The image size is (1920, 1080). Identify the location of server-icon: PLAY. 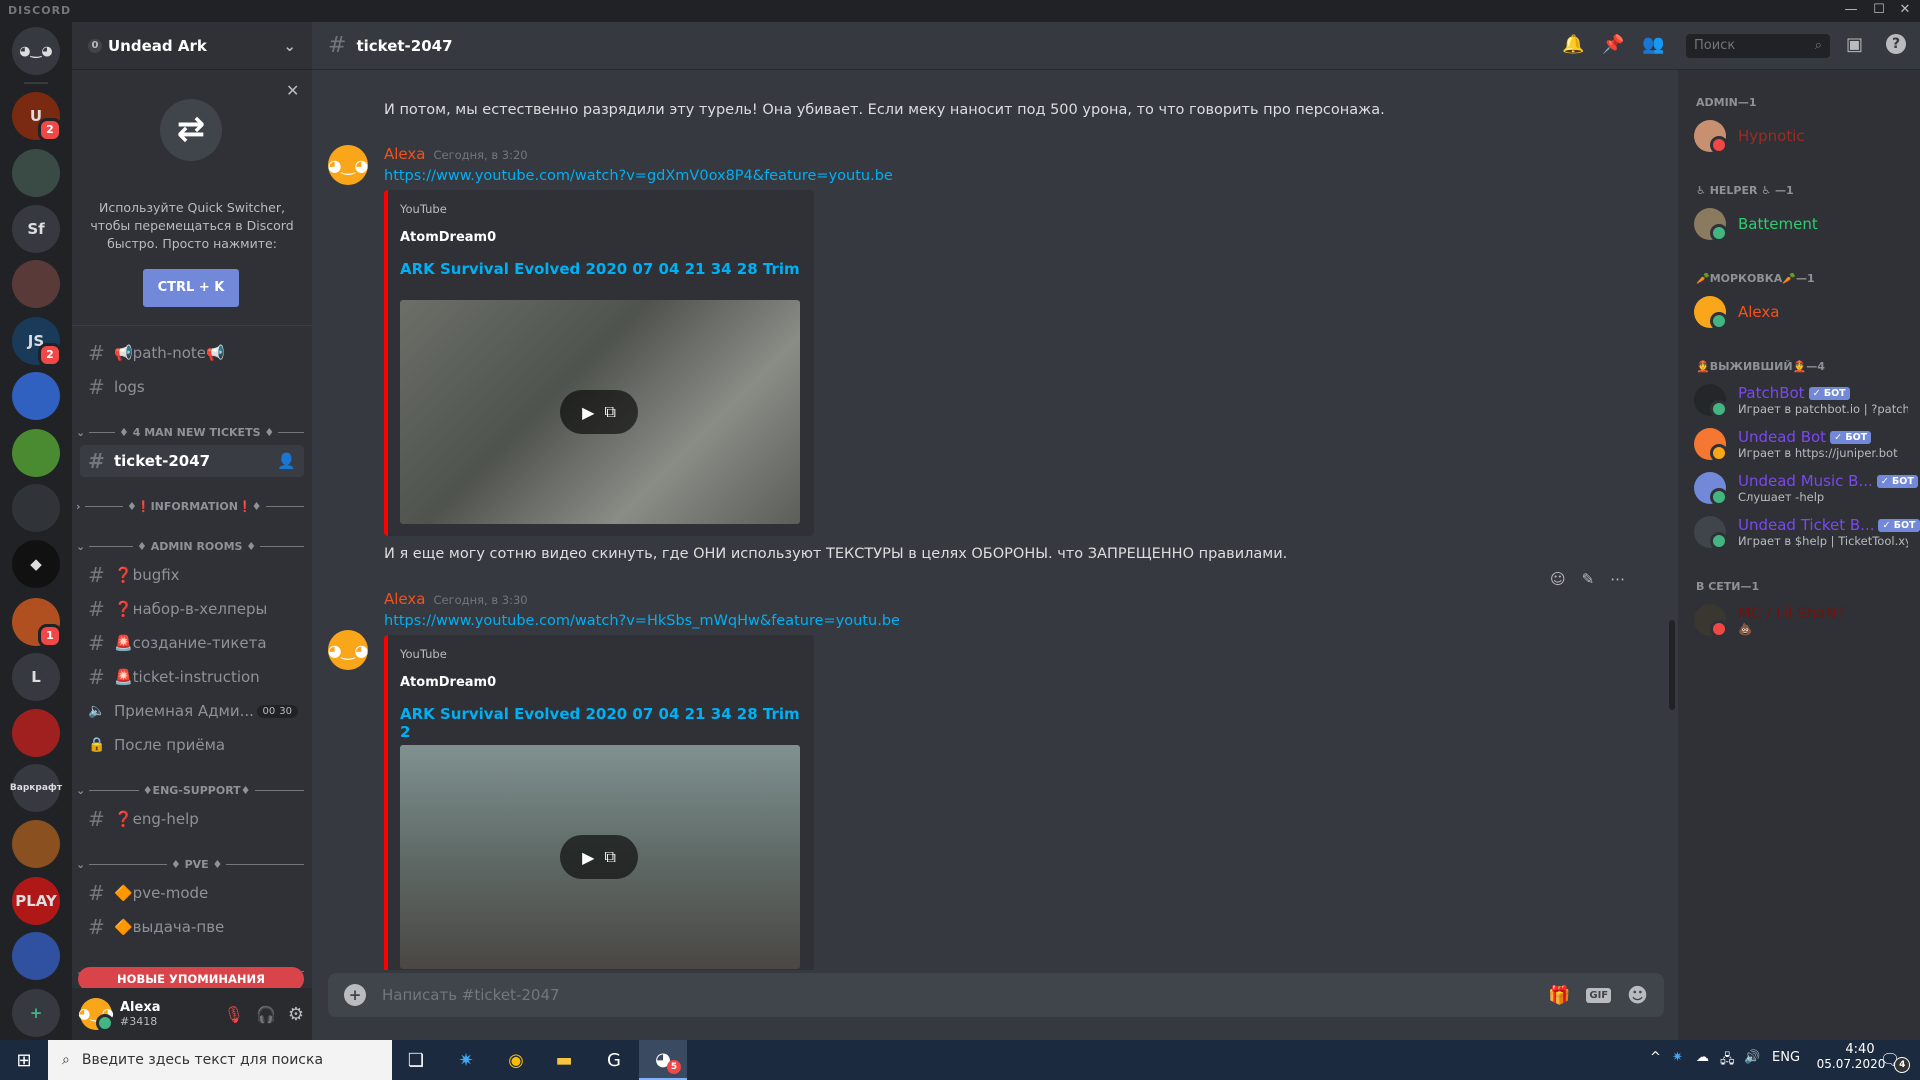
(36, 901).